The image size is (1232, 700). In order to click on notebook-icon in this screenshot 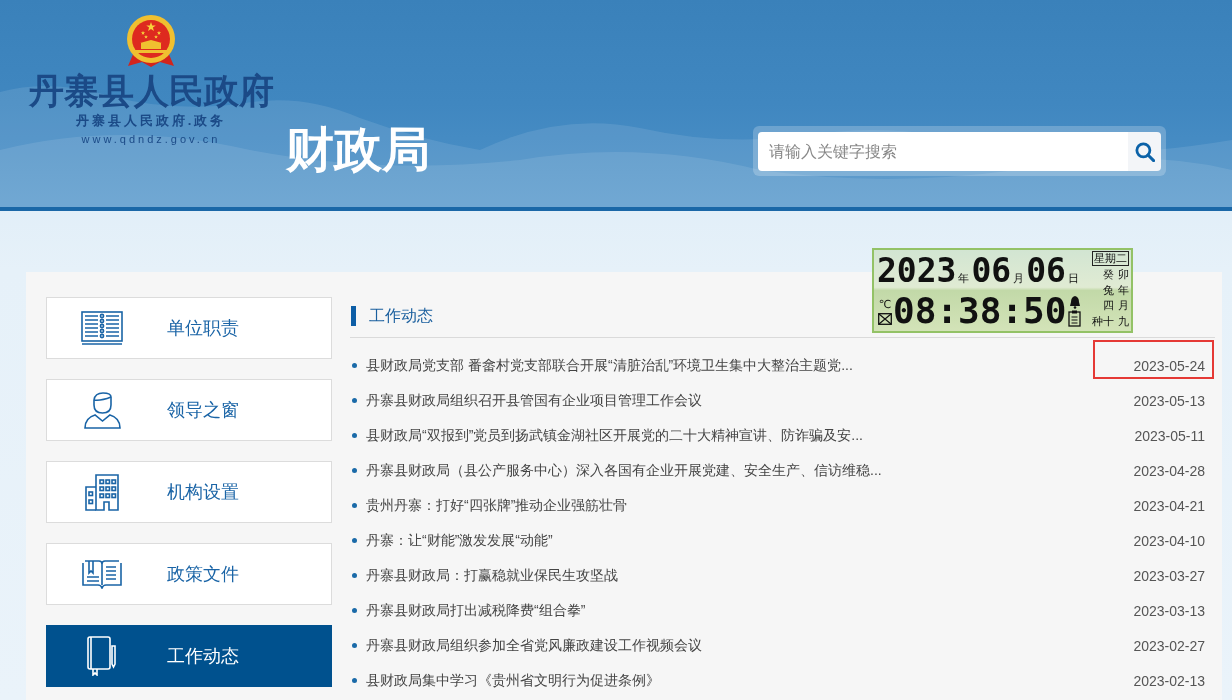, I will do `click(102, 656)`.